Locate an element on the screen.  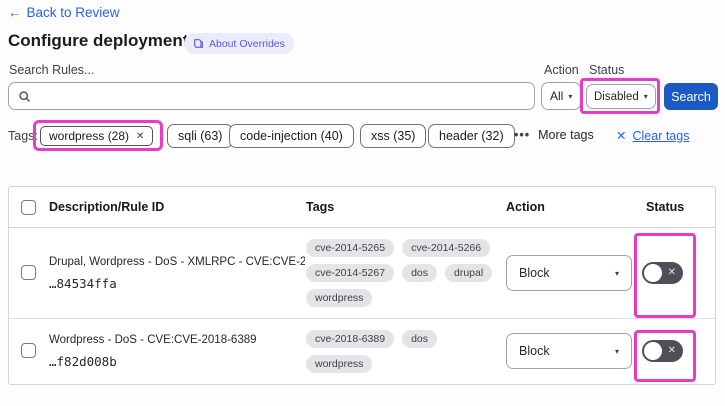
rule-tags-cell: cve-2018-6389 dos wordpress is located at coordinates (405, 351).